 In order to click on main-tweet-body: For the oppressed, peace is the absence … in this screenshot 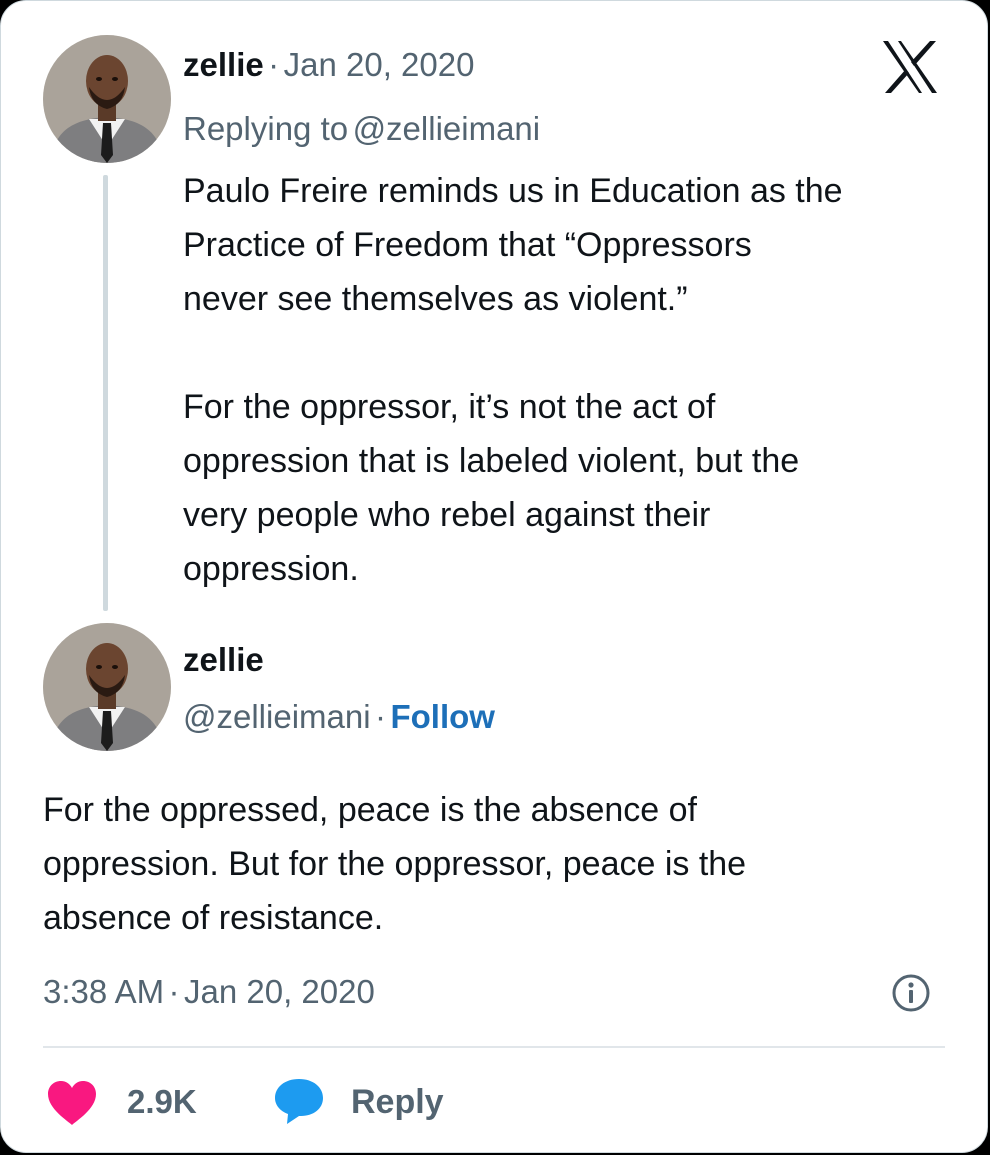, I will do `click(493, 864)`.